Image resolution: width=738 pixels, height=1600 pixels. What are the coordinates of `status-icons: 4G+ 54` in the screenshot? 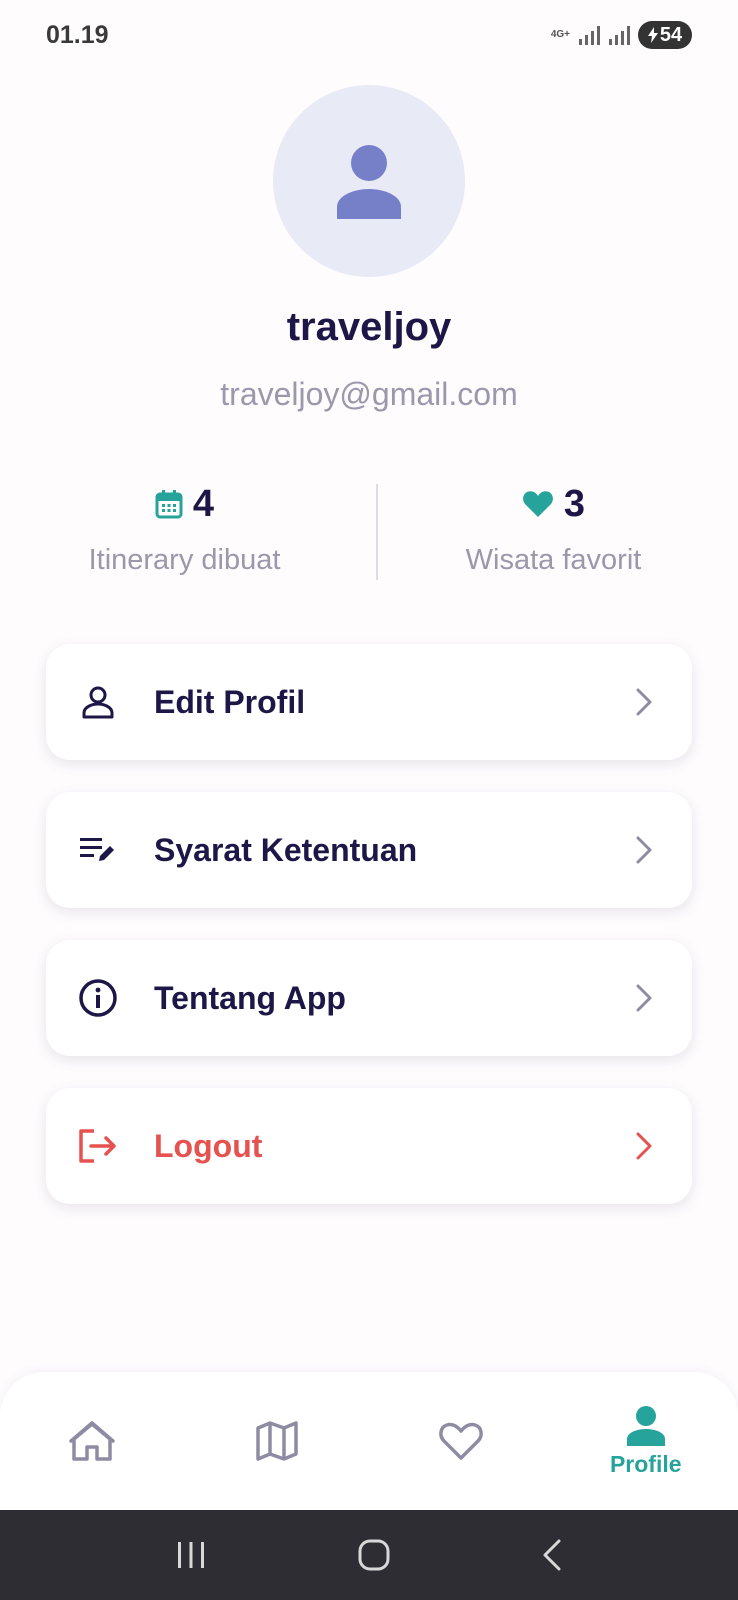 It's located at (621, 35).